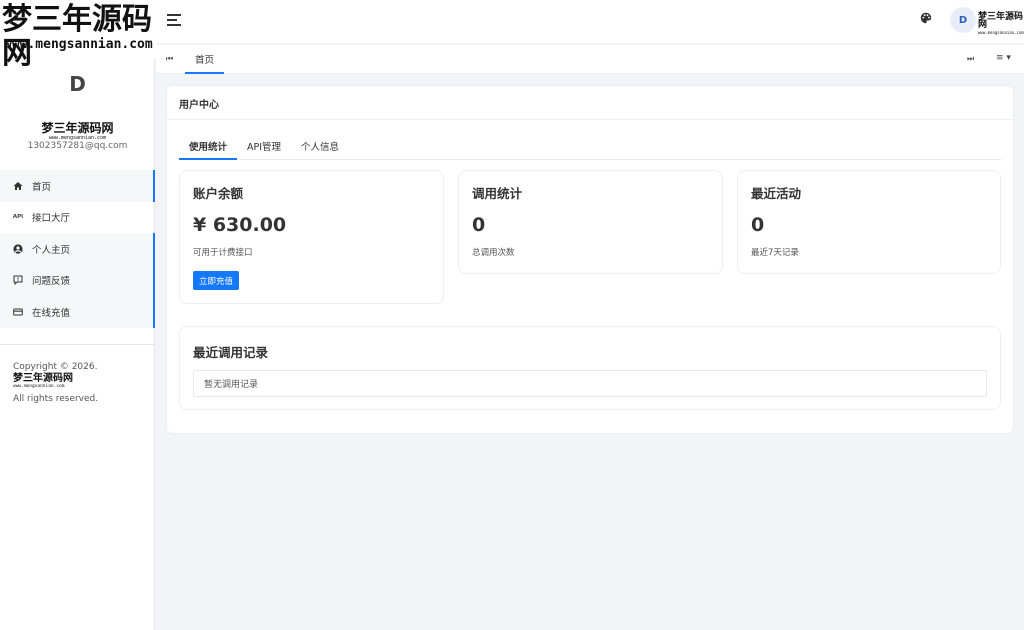 Image resolution: width=1024 pixels, height=630 pixels. Describe the element at coordinates (51, 282) in the screenshot. I see `sidebar-item-label: 问题反馈` at that location.